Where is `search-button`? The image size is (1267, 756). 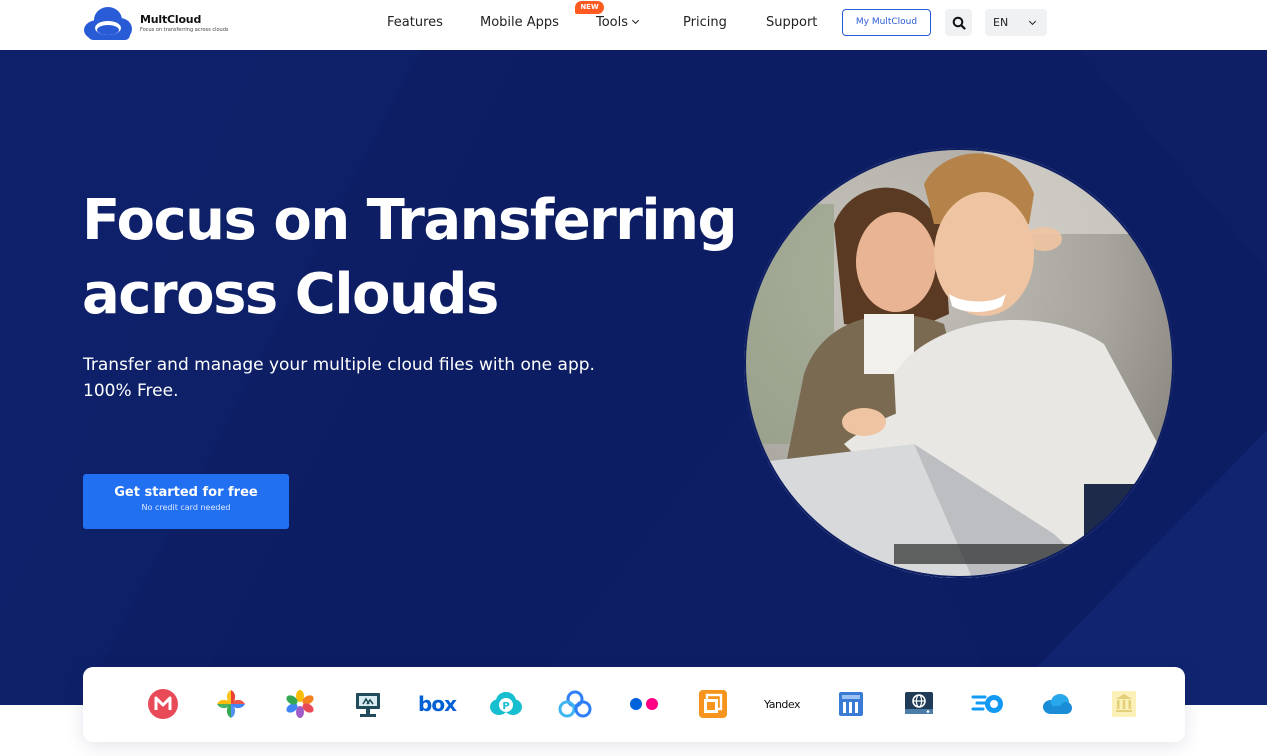
search-button is located at coordinates (958, 22).